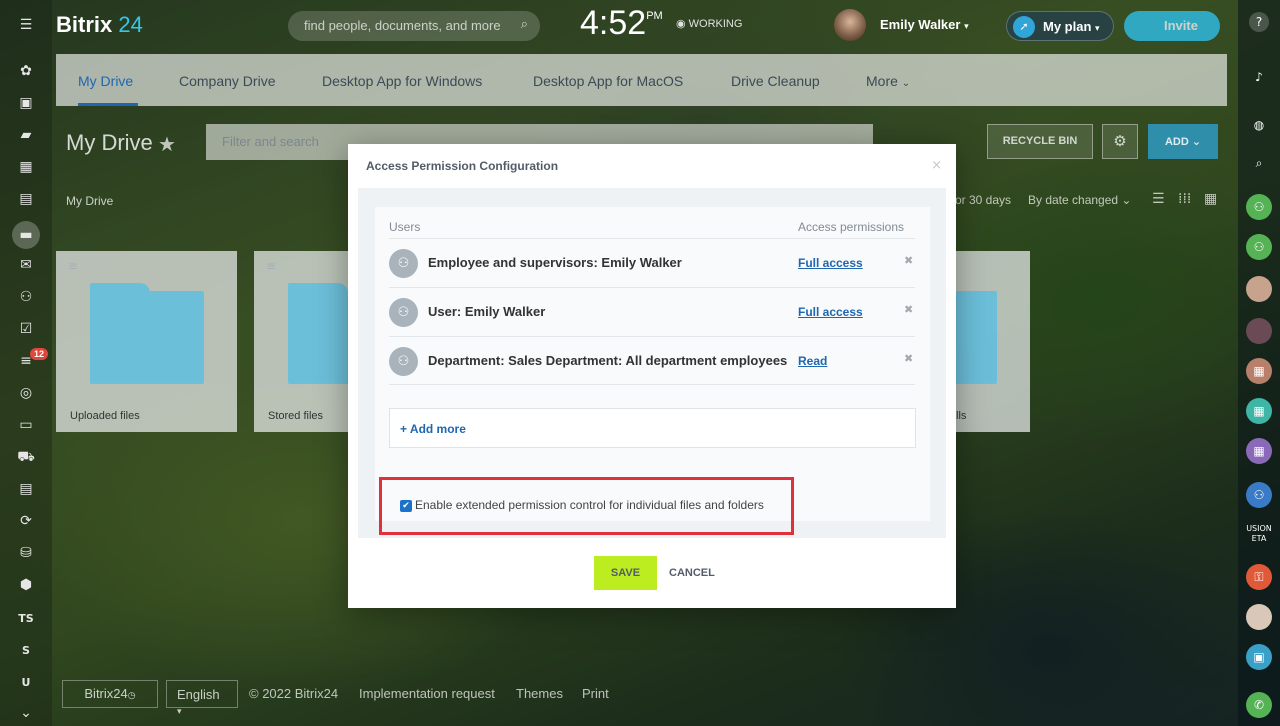  Describe the element at coordinates (26, 329) in the screenshot. I see `checklist-icon: ☑` at that location.